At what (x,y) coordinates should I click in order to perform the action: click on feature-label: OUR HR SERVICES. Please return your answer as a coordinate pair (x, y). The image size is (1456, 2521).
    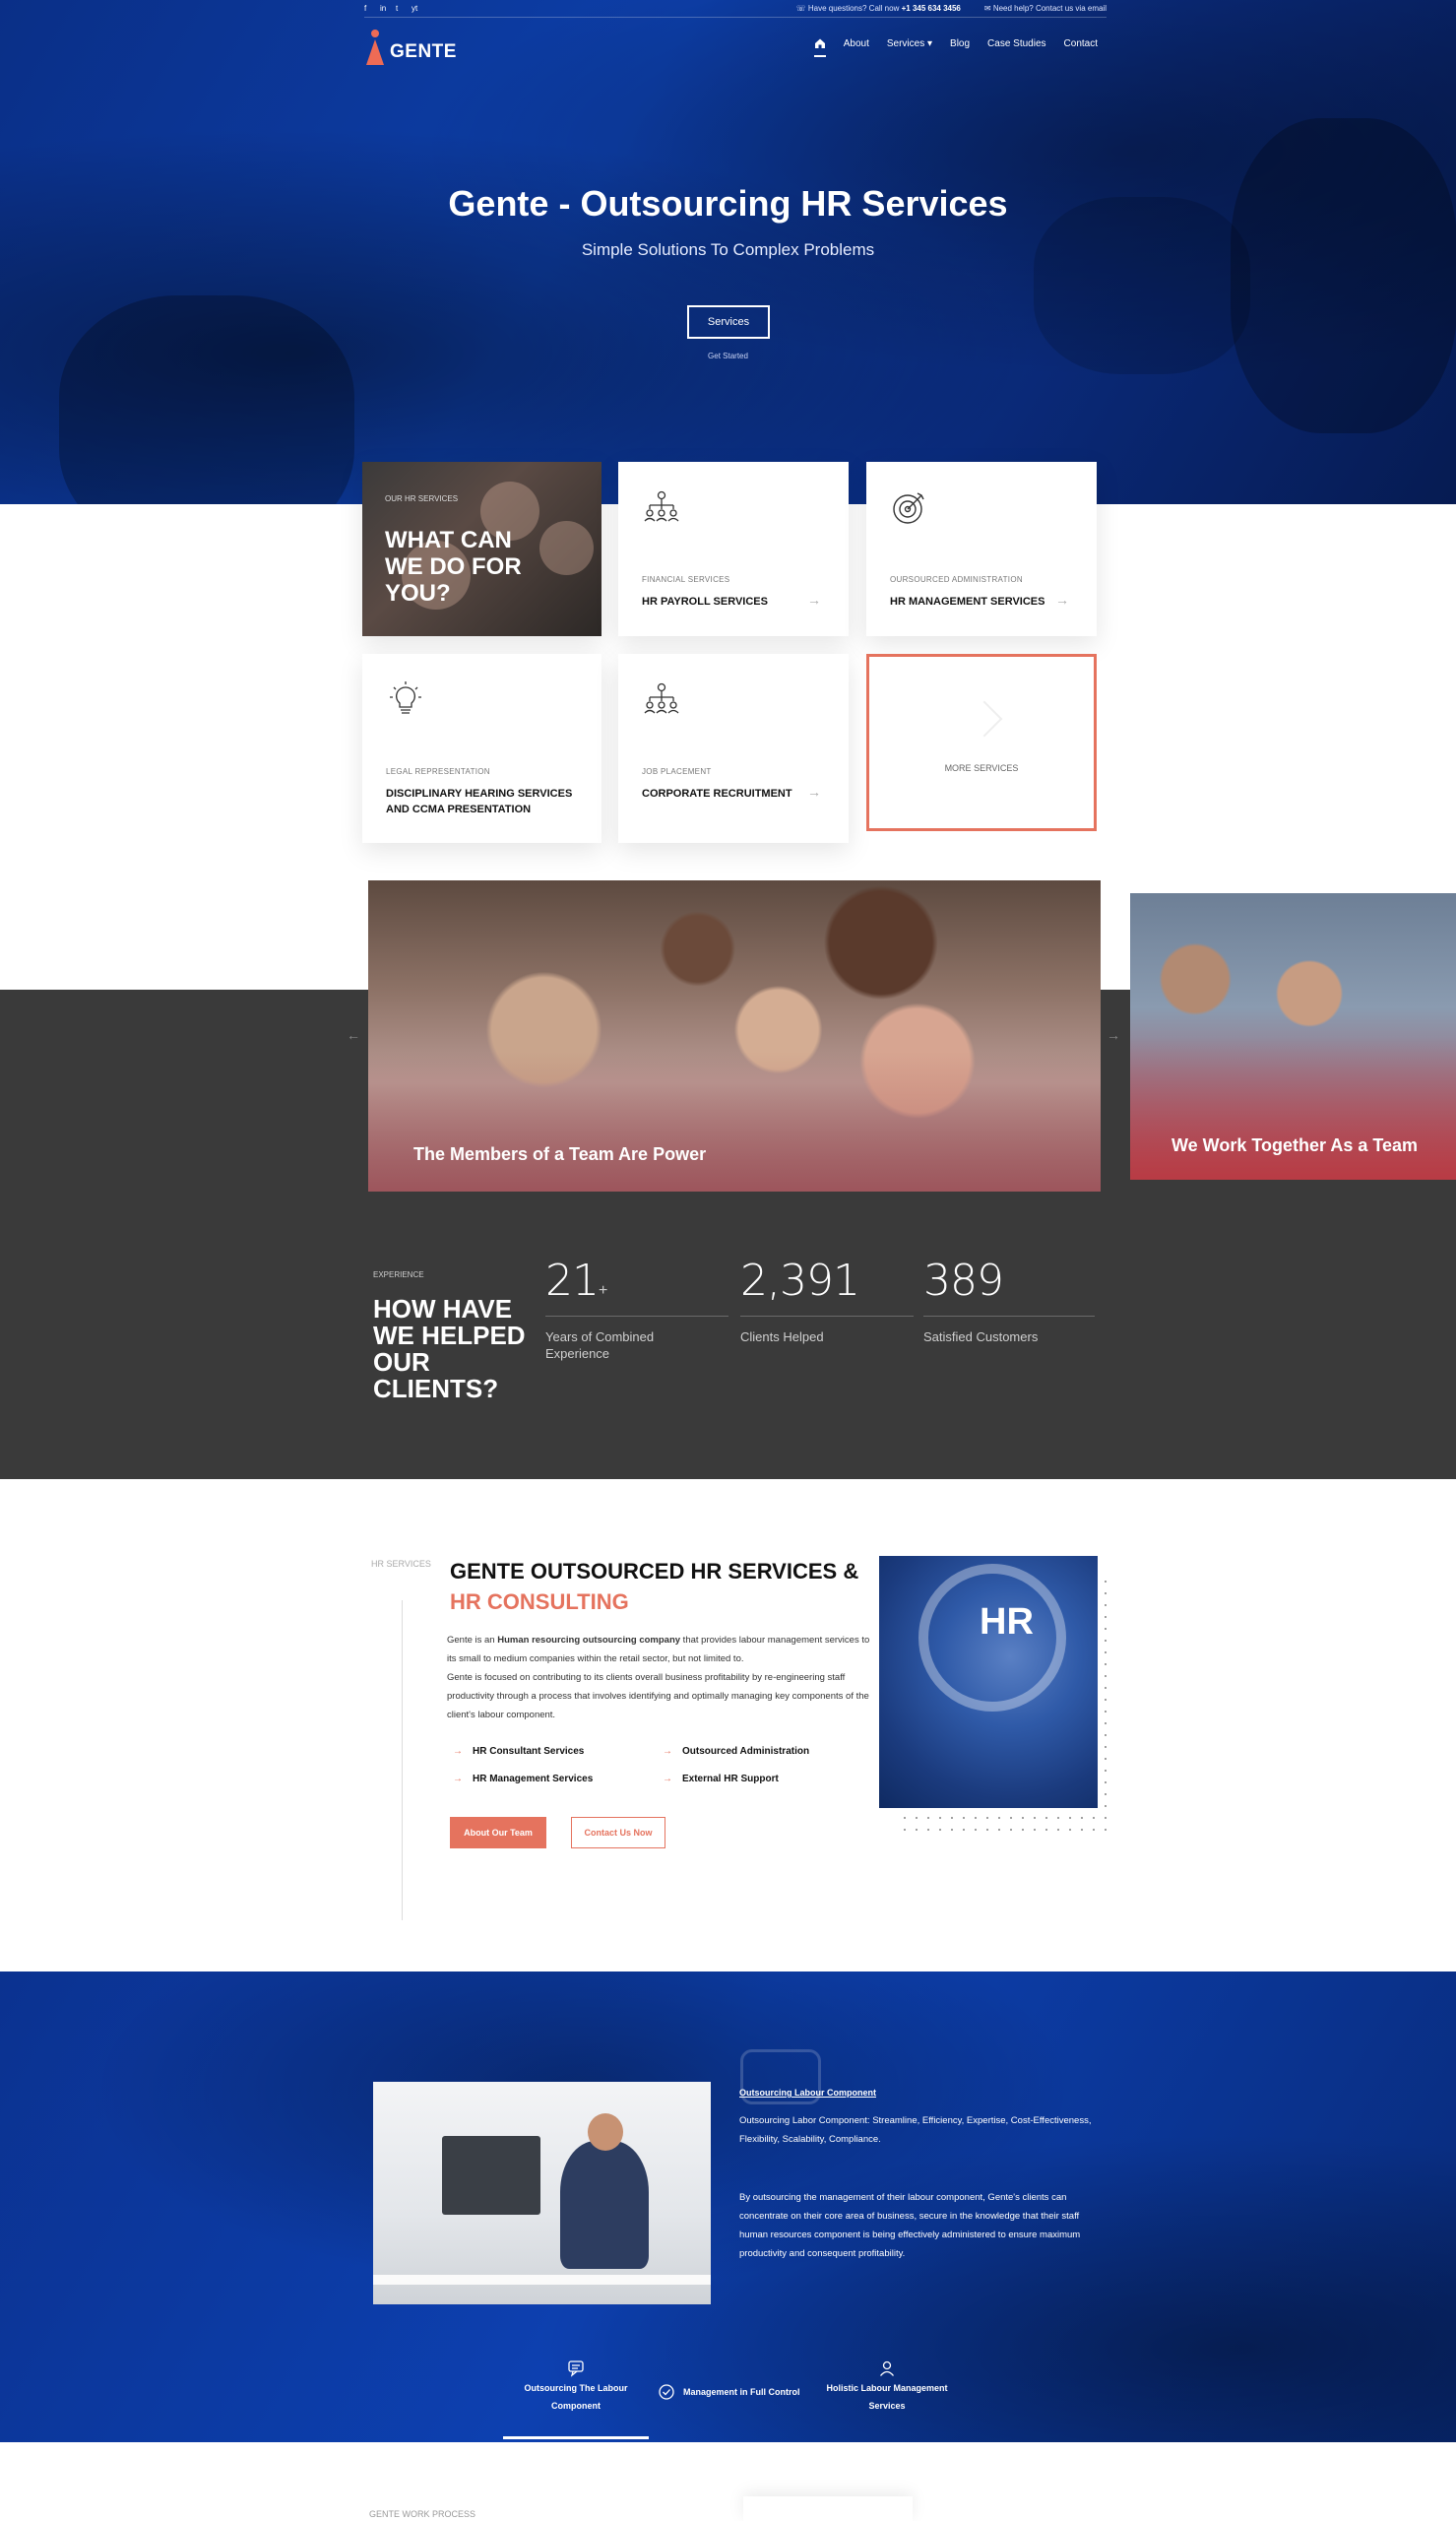
    Looking at the image, I should click on (422, 498).